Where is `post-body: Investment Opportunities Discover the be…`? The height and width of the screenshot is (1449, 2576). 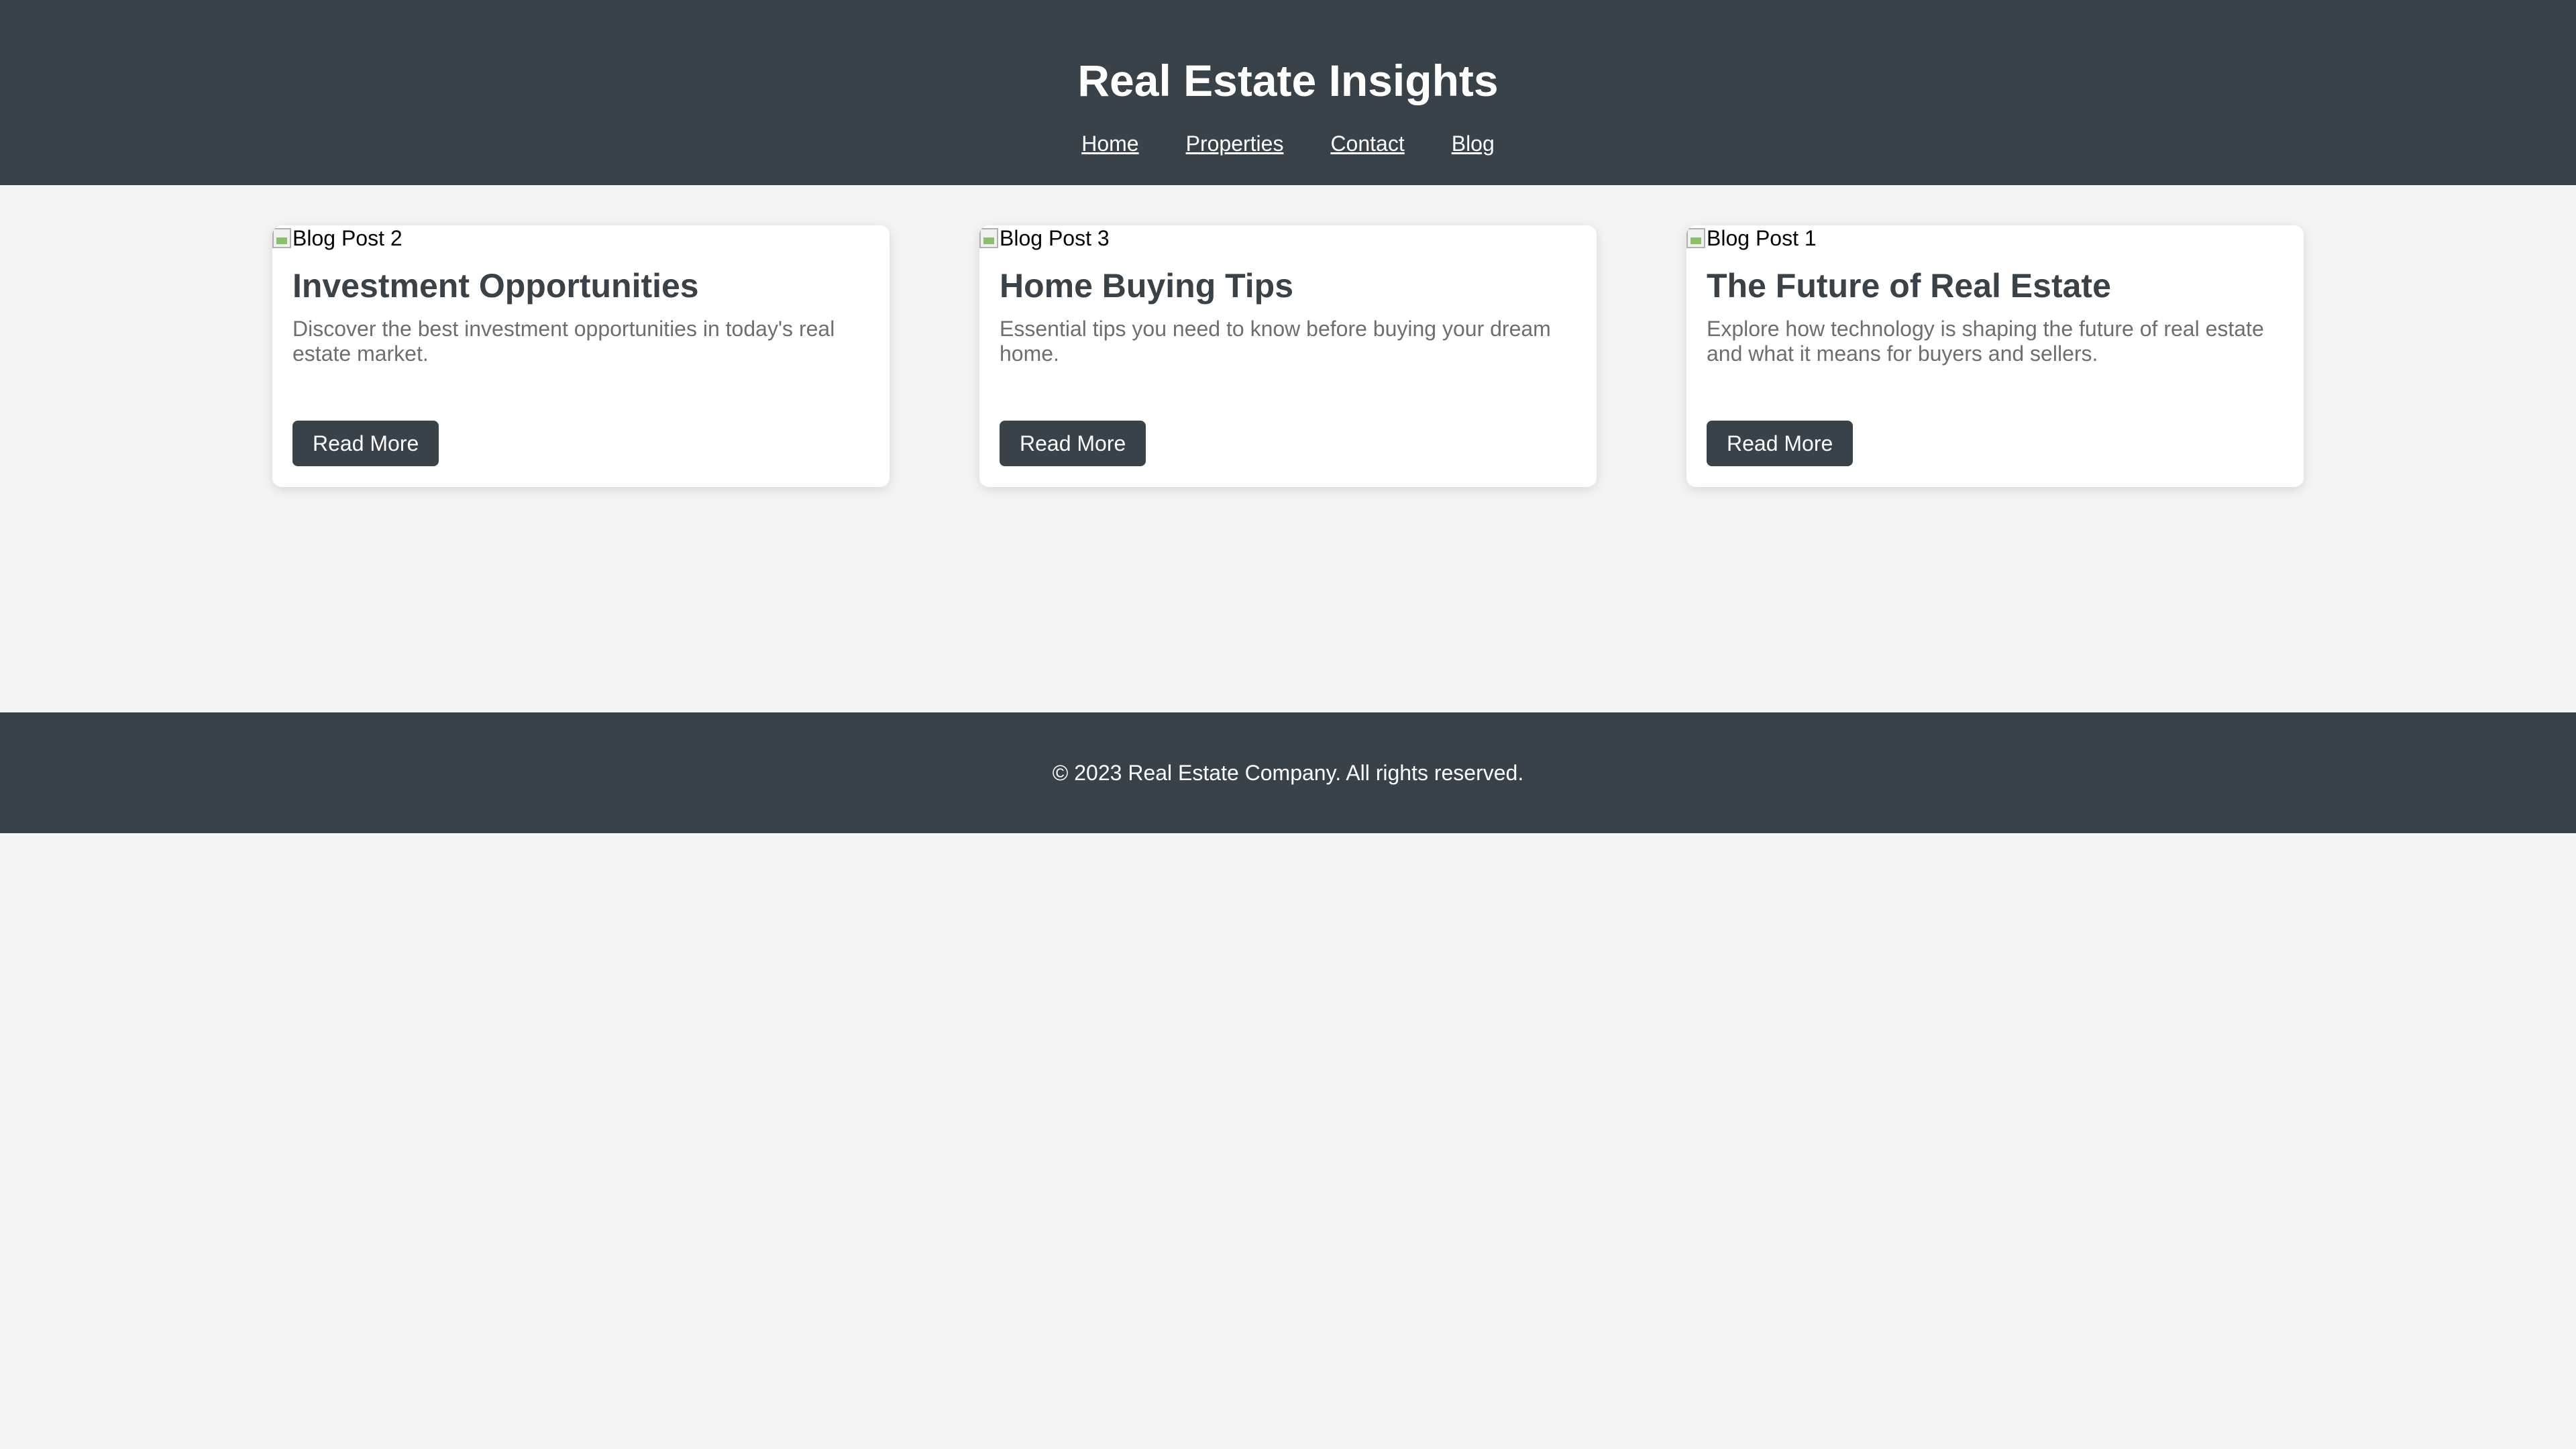
post-body: Investment Opportunities Discover the be… is located at coordinates (581, 316).